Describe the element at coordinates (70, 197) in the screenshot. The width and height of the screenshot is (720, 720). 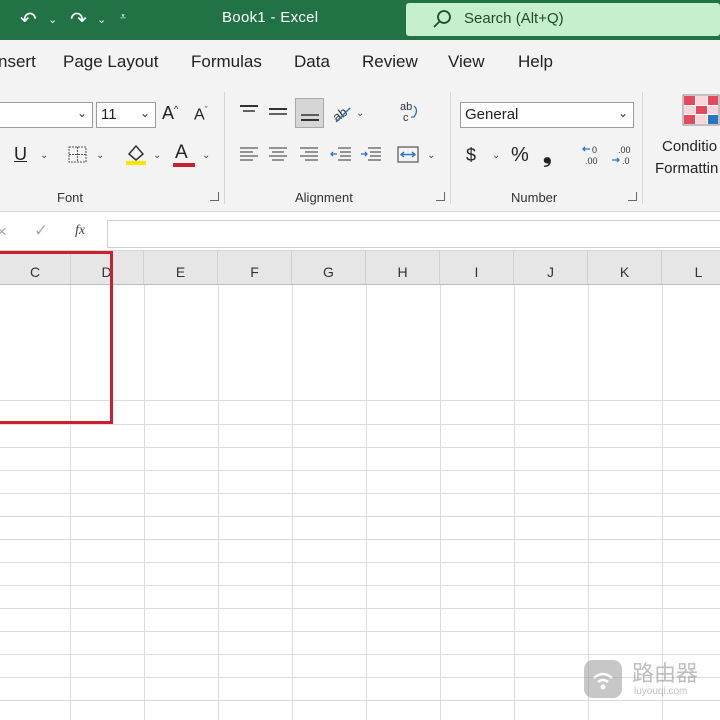
I see `group-label-font: Font` at that location.